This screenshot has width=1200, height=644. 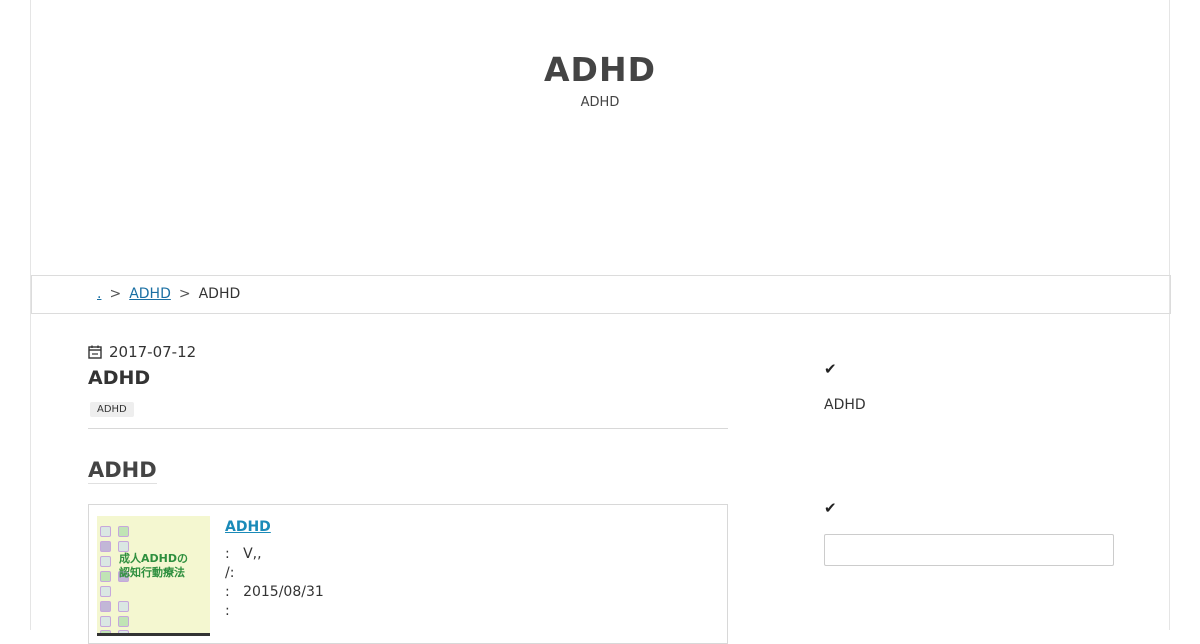 I want to click on post-date: 2017-07-12, so click(x=142, y=352).